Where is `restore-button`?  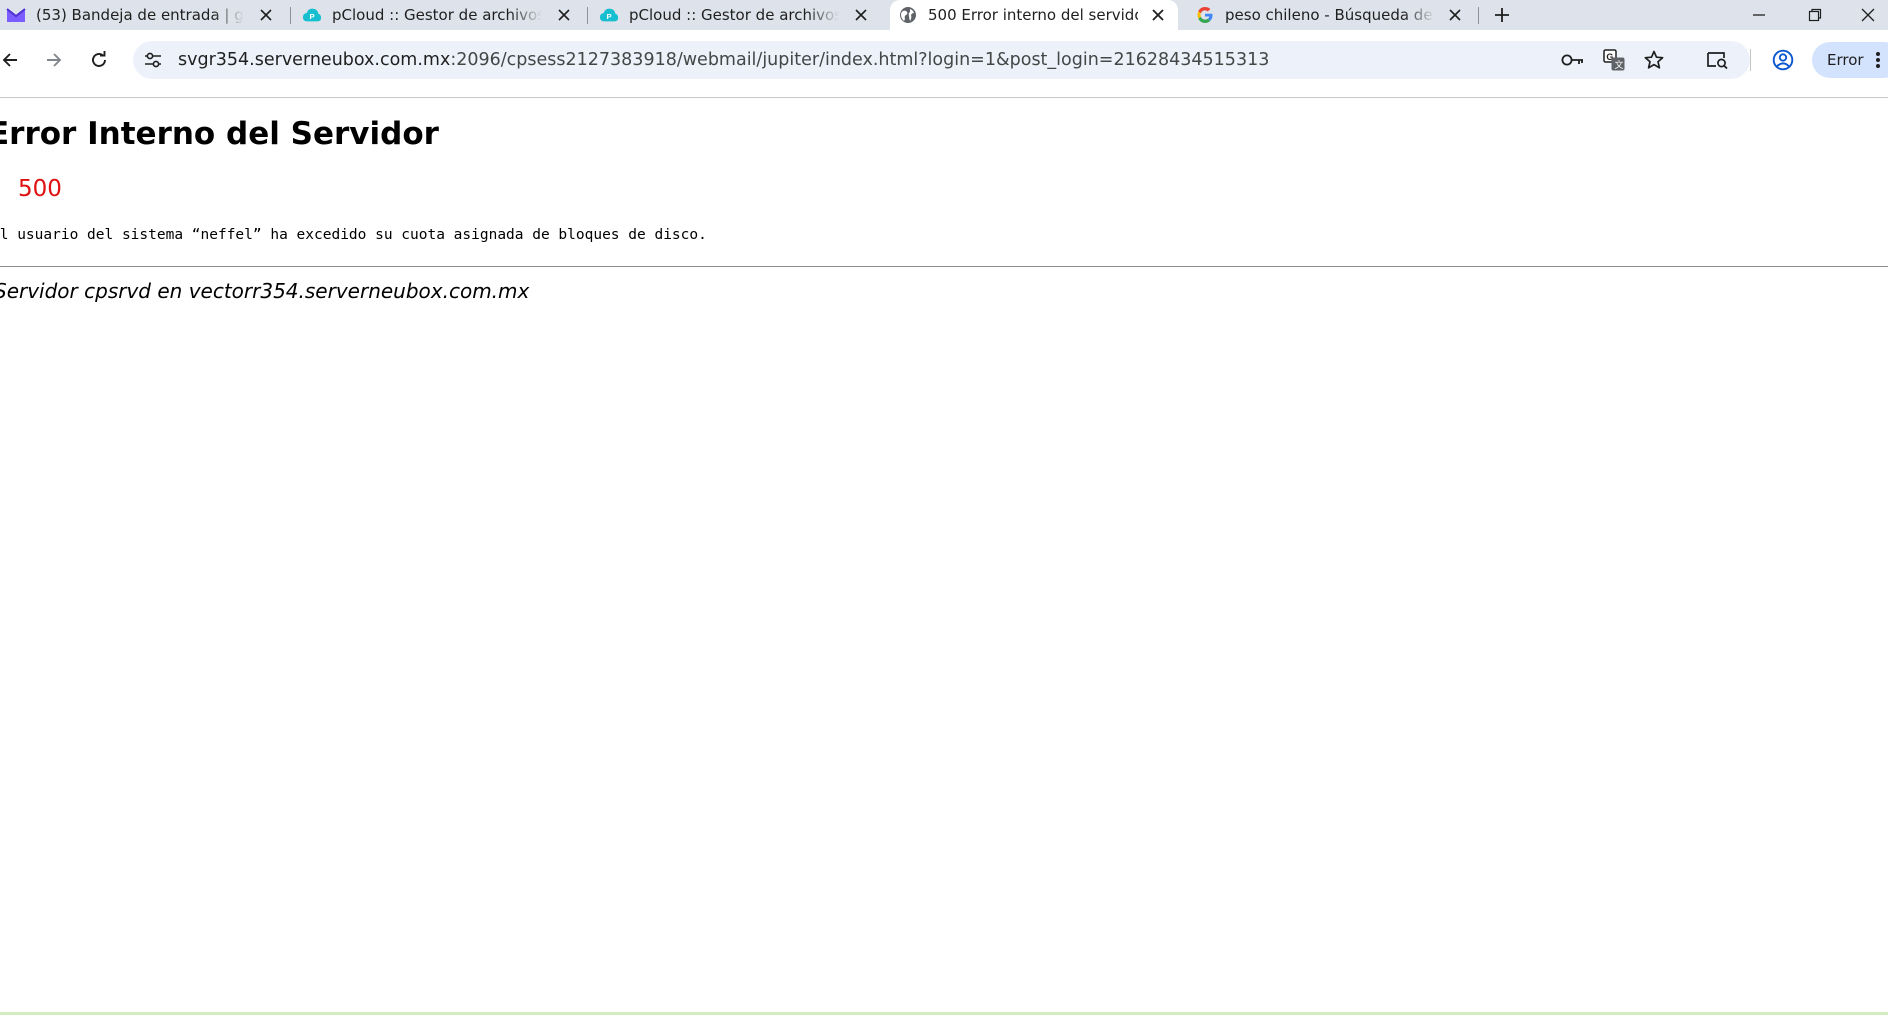 restore-button is located at coordinates (1815, 15).